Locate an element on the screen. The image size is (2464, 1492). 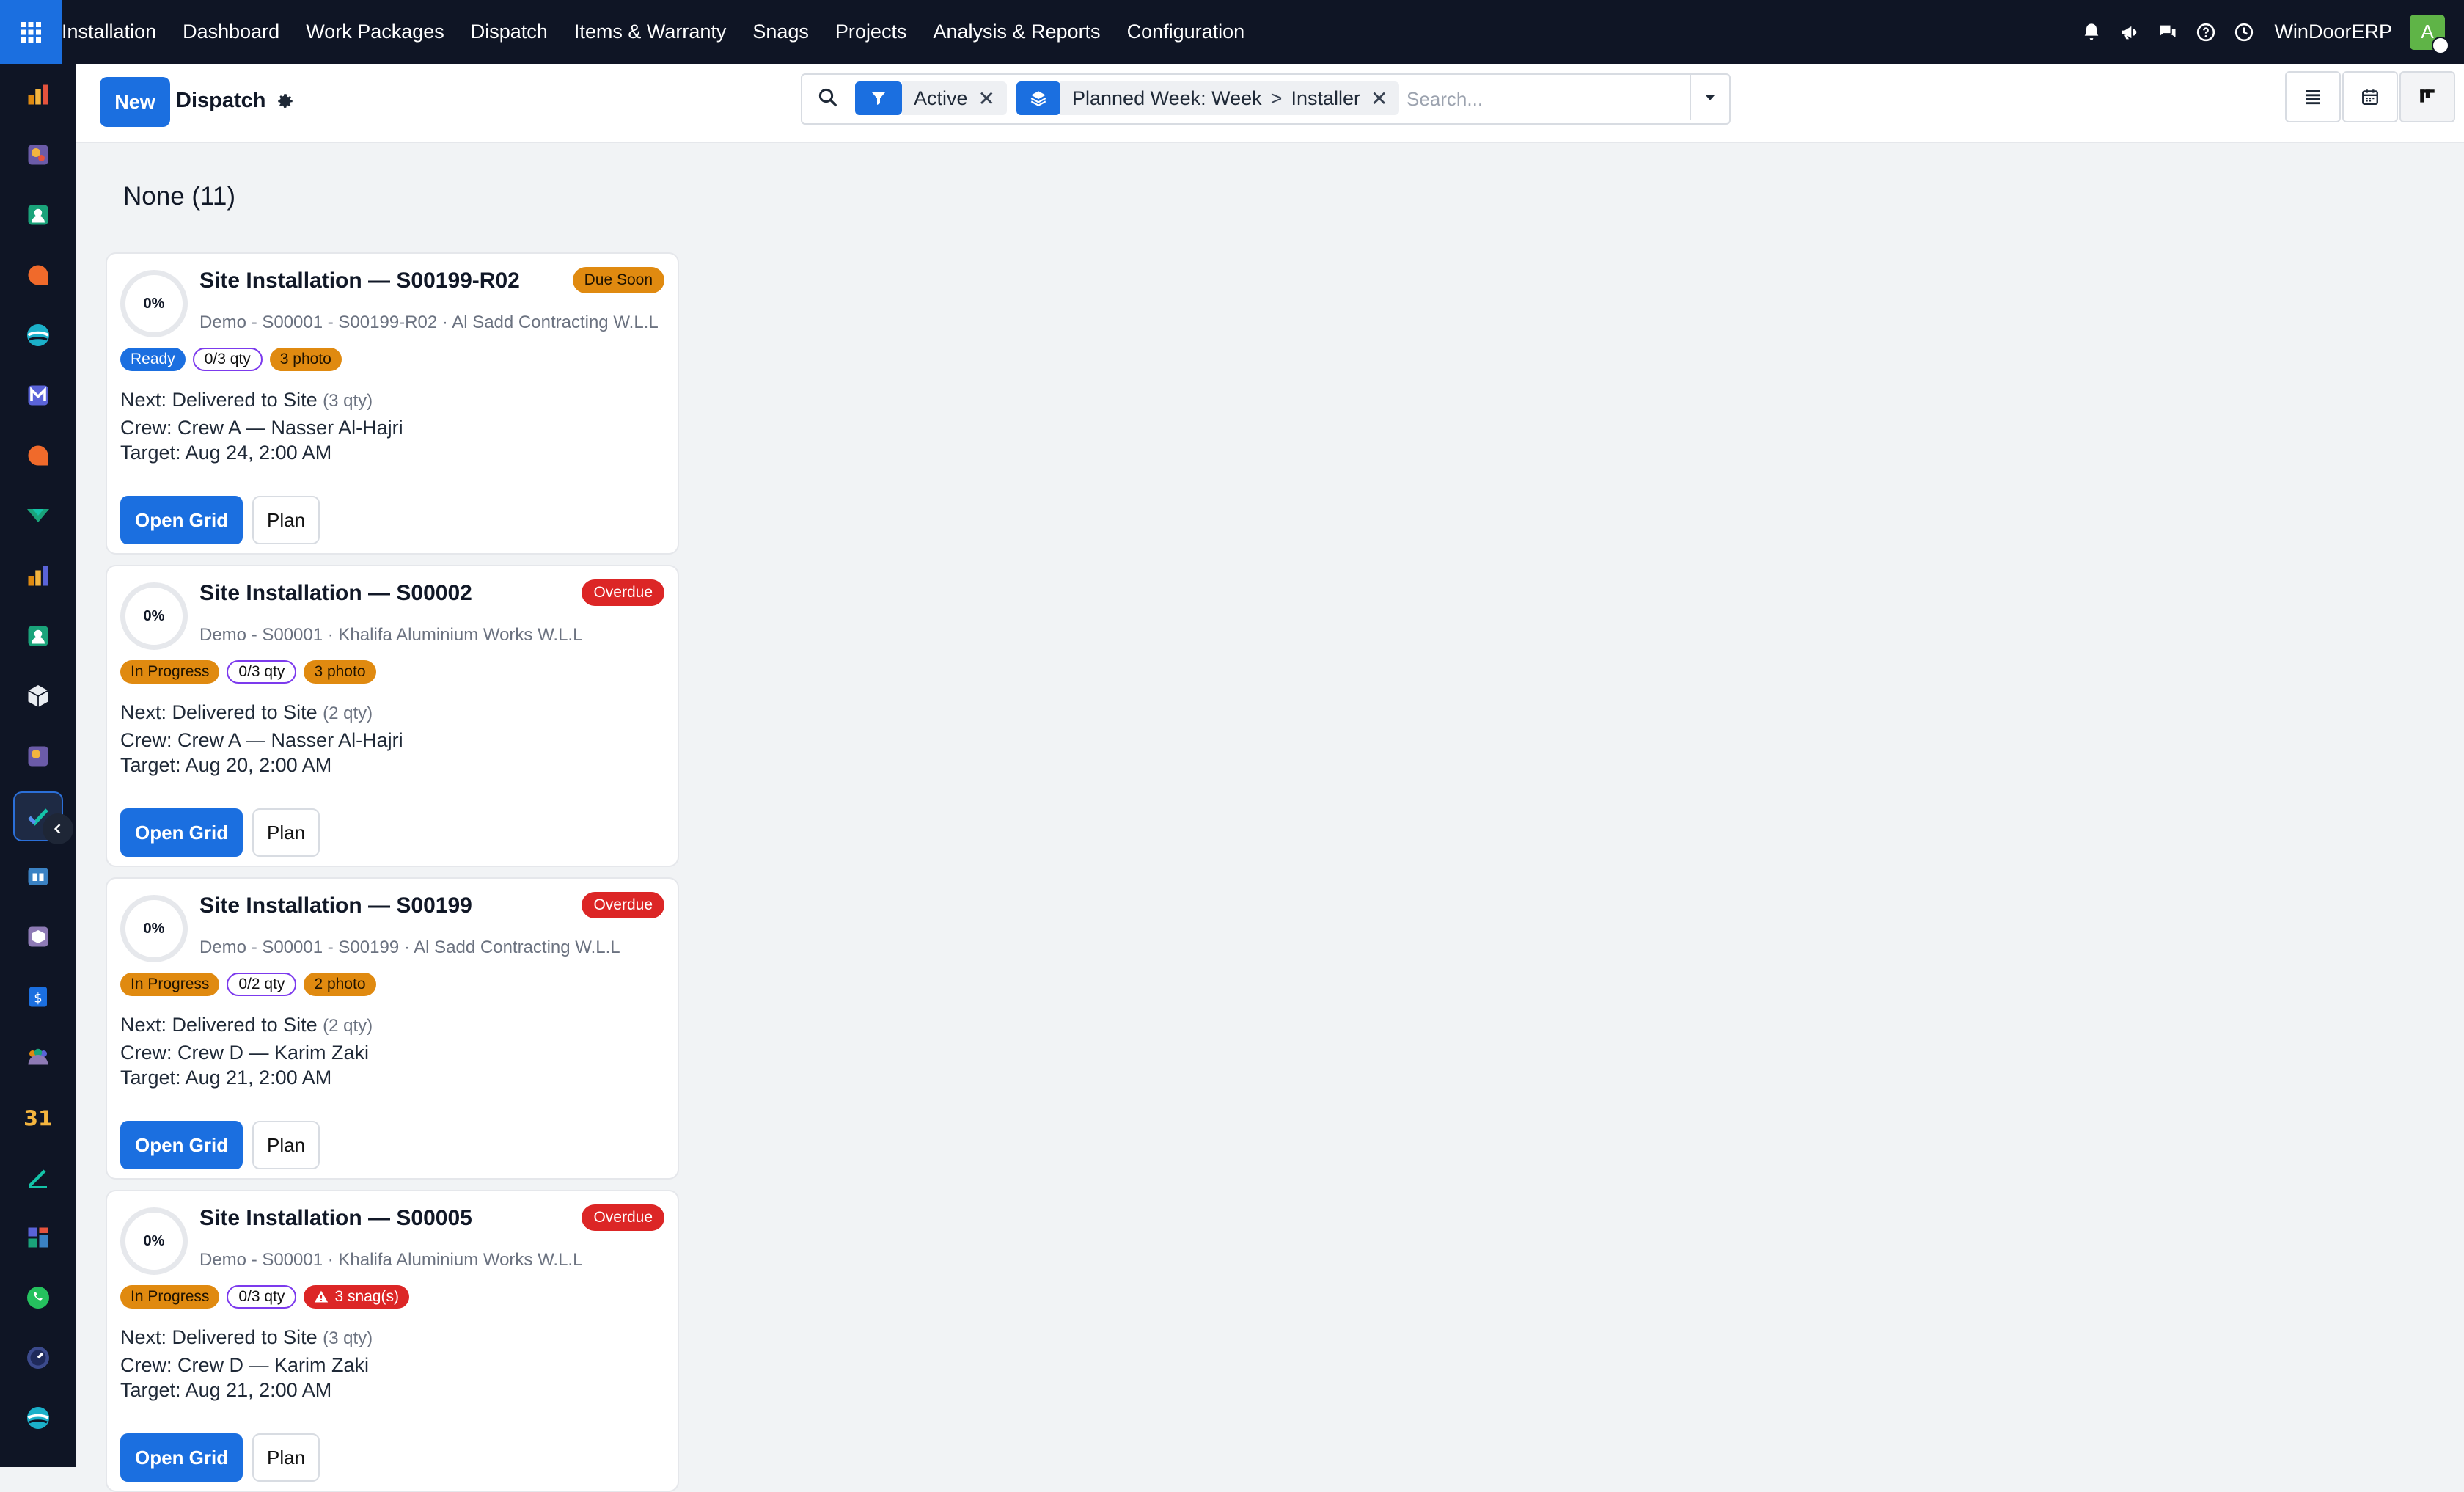
snag-count: 3 snag(s) is located at coordinates (366, 1296).